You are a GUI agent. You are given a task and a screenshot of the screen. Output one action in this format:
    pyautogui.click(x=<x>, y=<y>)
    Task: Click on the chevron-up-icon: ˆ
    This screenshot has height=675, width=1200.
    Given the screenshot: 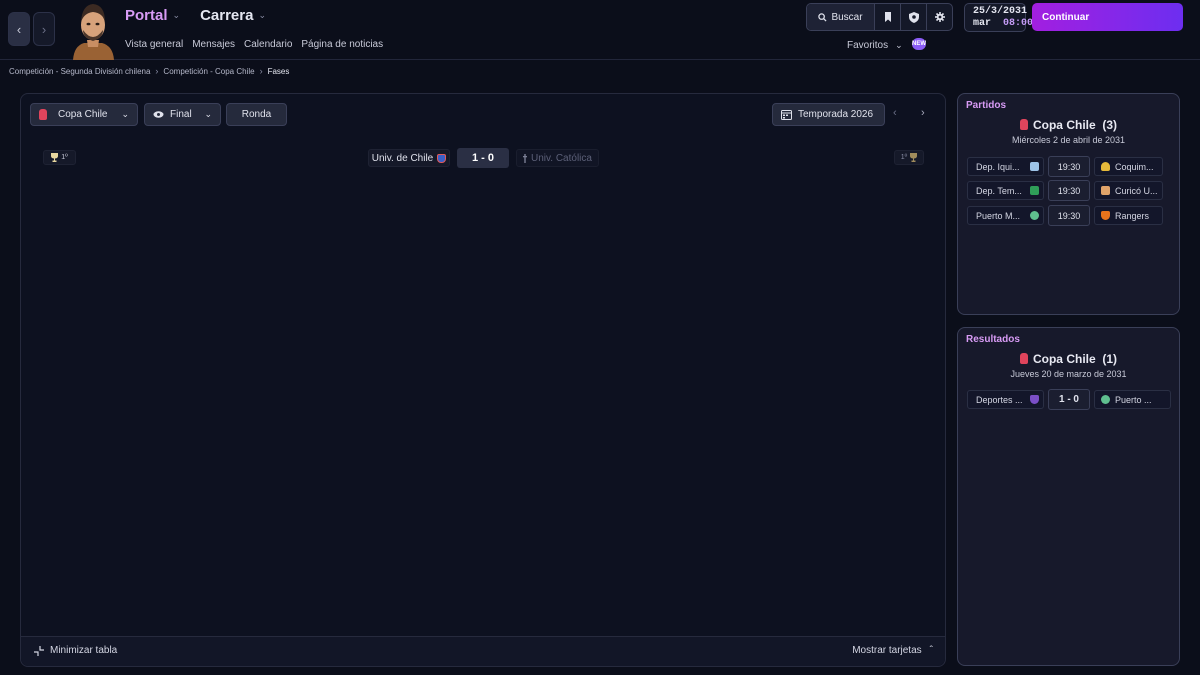 What is the action you would take?
    pyautogui.click(x=931, y=650)
    